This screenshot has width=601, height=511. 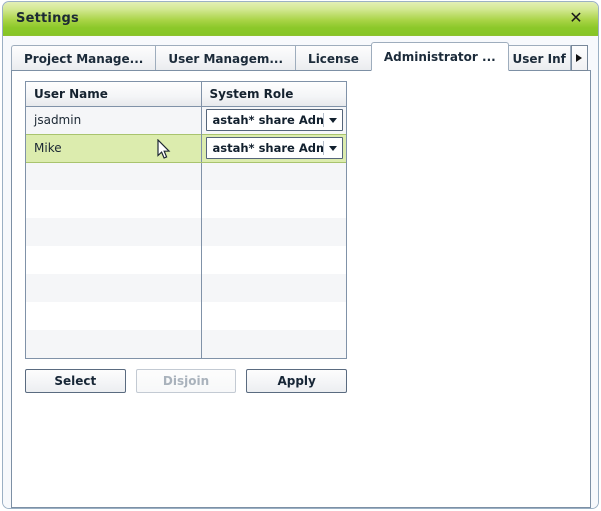 I want to click on users-table-head: User Name System Role, so click(x=186, y=94).